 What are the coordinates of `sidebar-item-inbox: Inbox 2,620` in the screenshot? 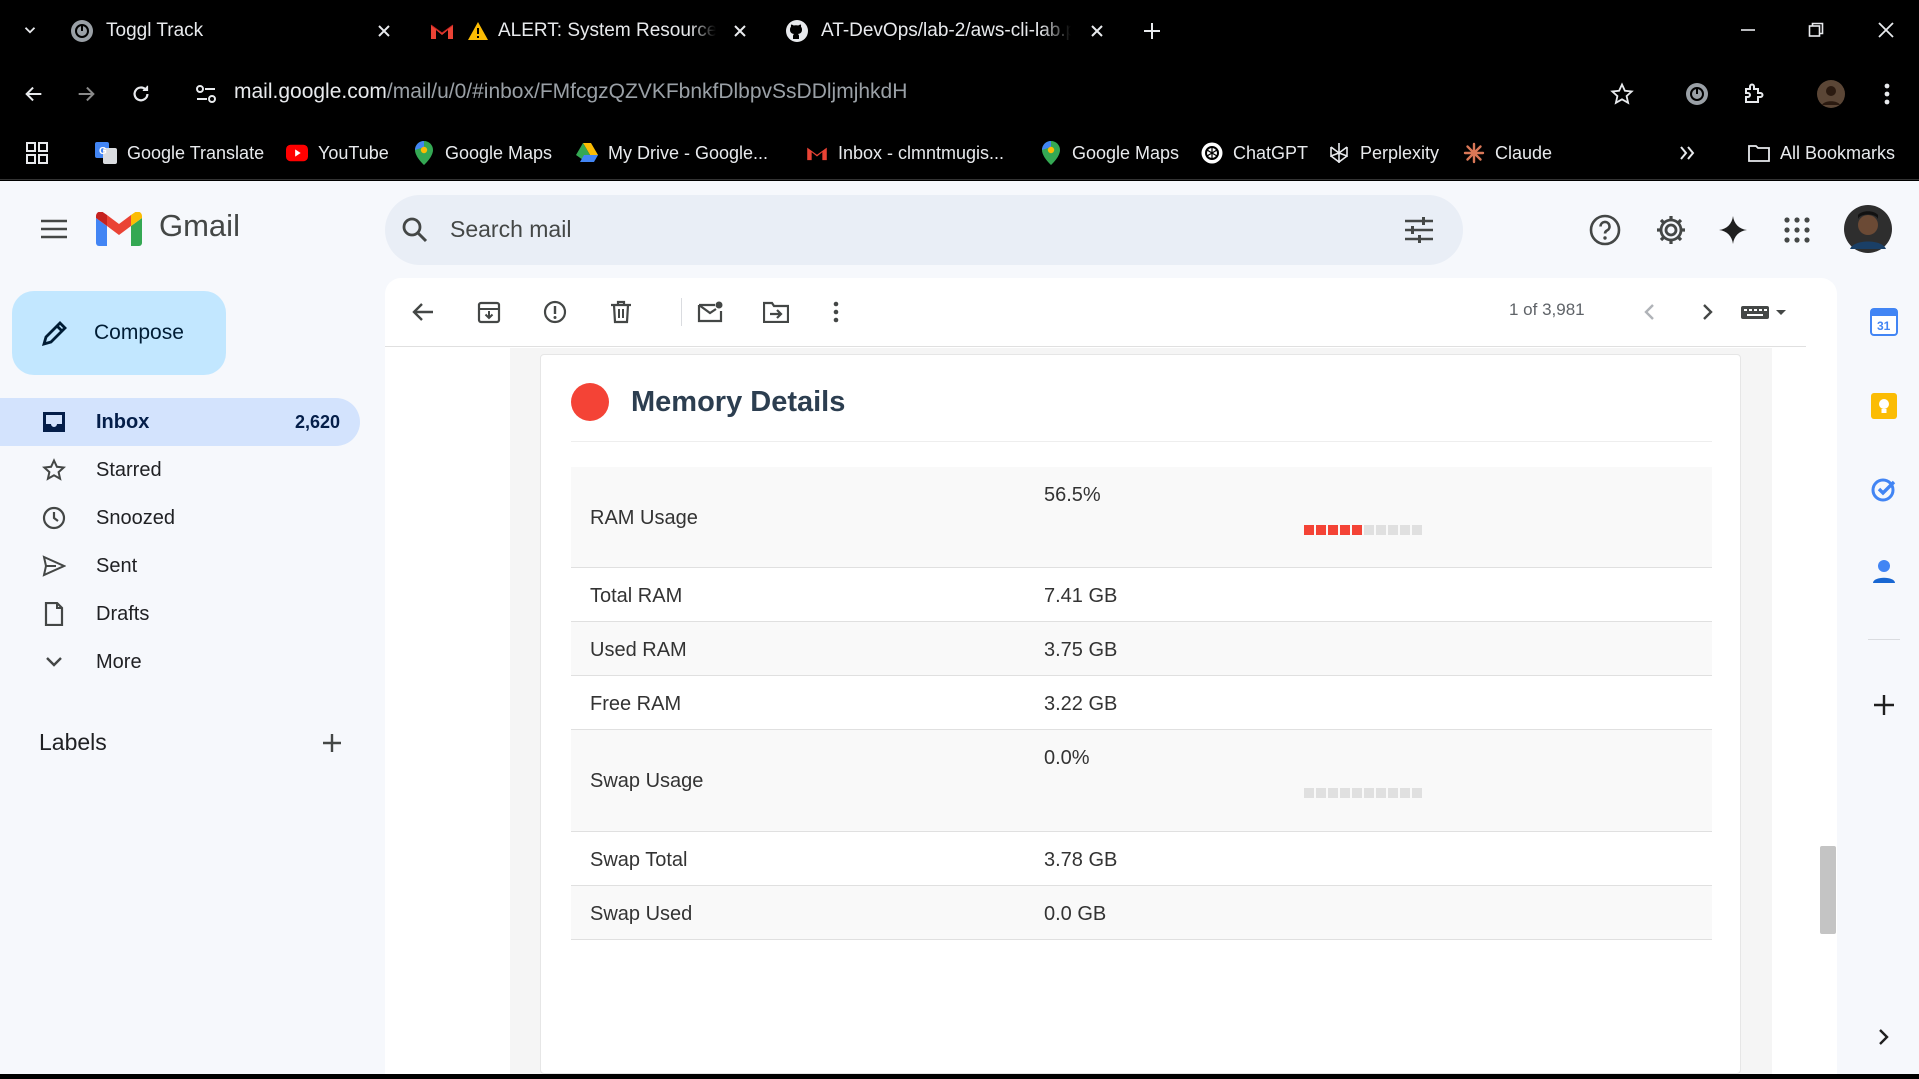 It's located at (180, 422).